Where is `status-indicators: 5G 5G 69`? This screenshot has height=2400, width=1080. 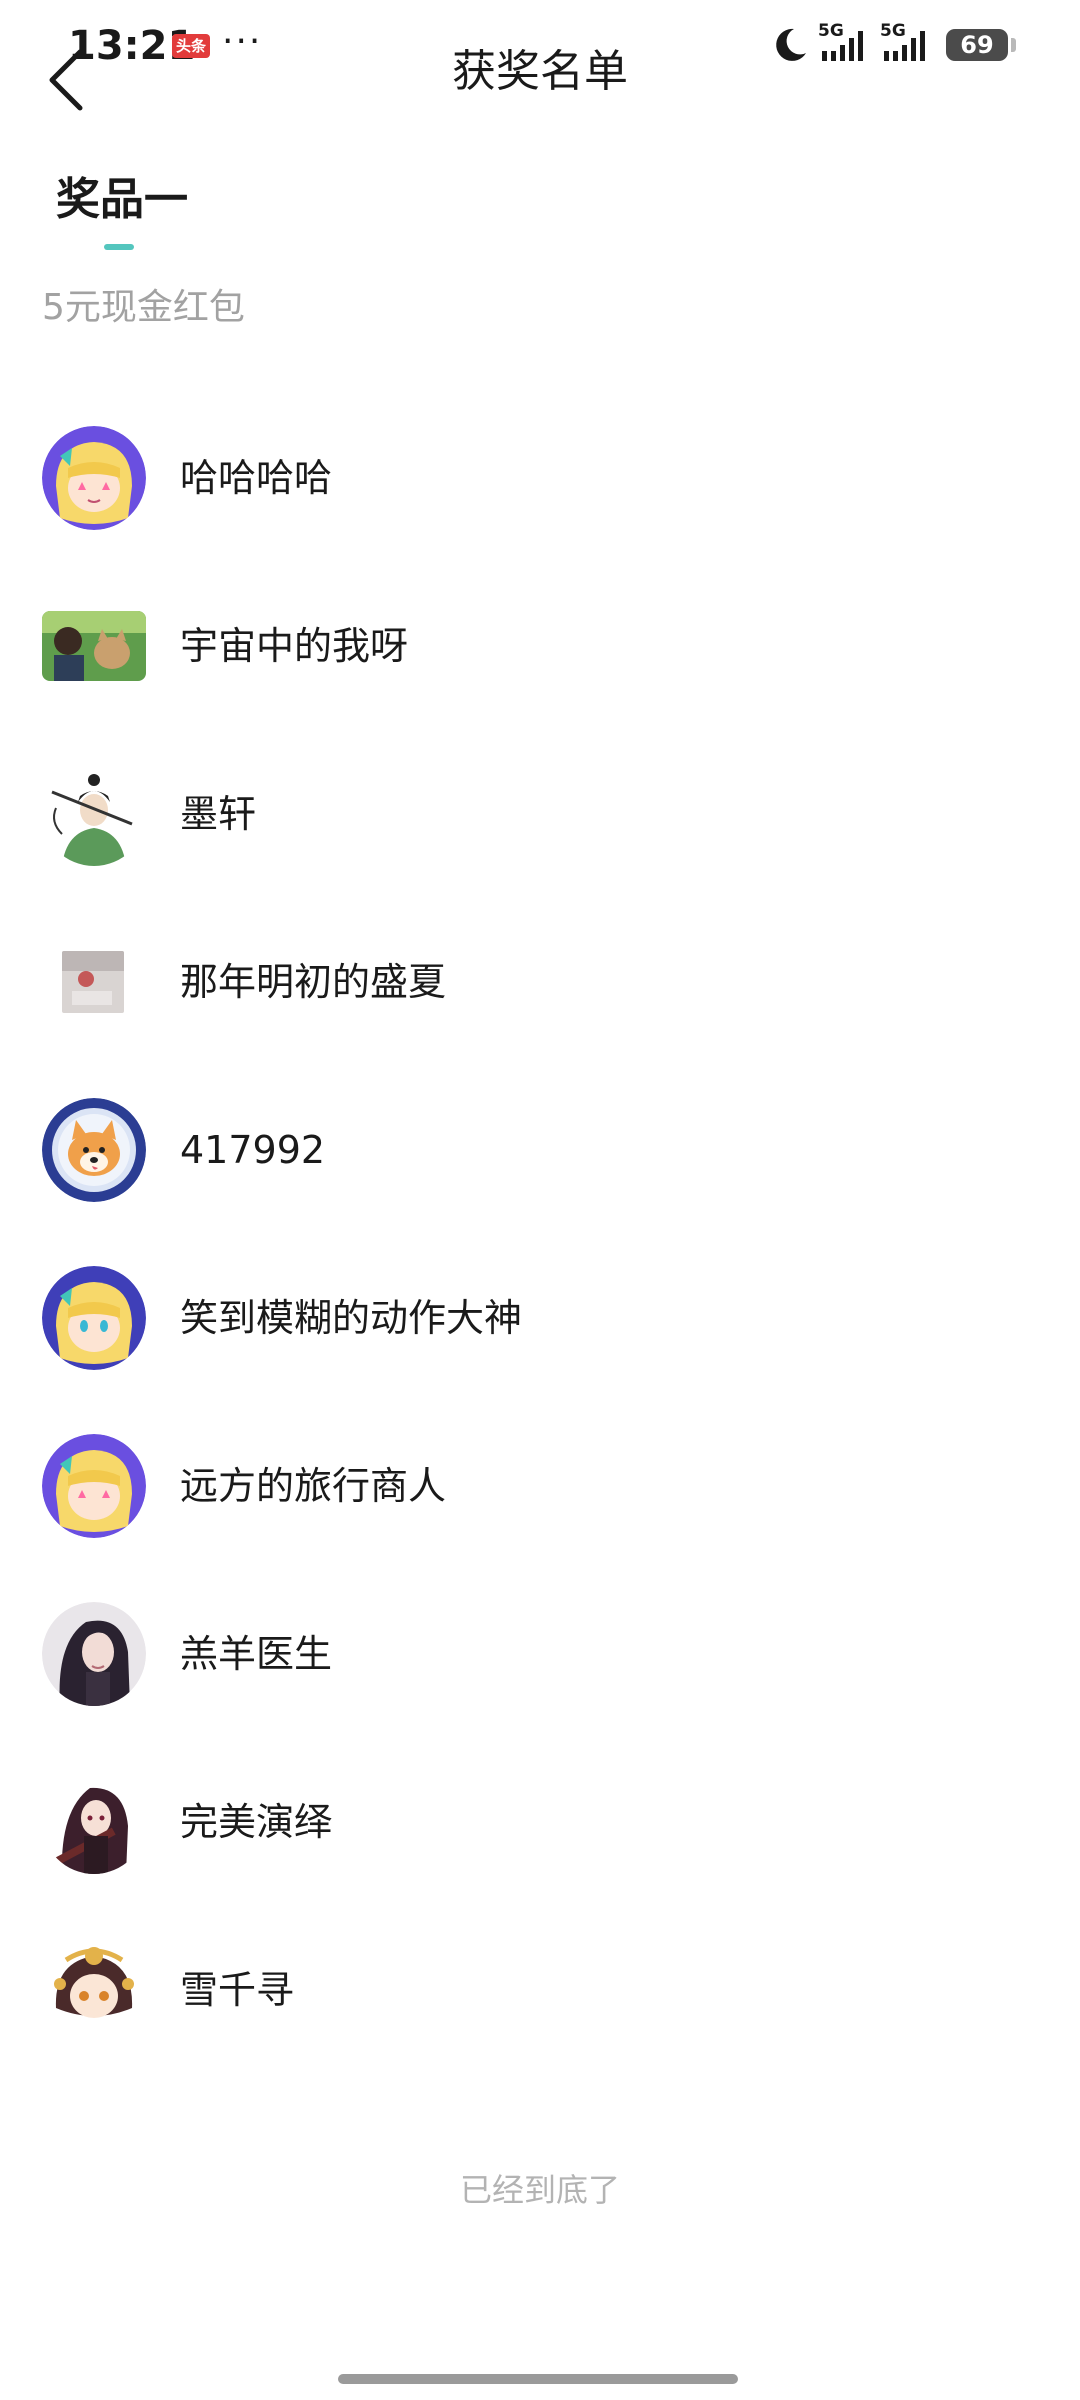
status-indicators: 5G 5G 69 is located at coordinates (894, 44).